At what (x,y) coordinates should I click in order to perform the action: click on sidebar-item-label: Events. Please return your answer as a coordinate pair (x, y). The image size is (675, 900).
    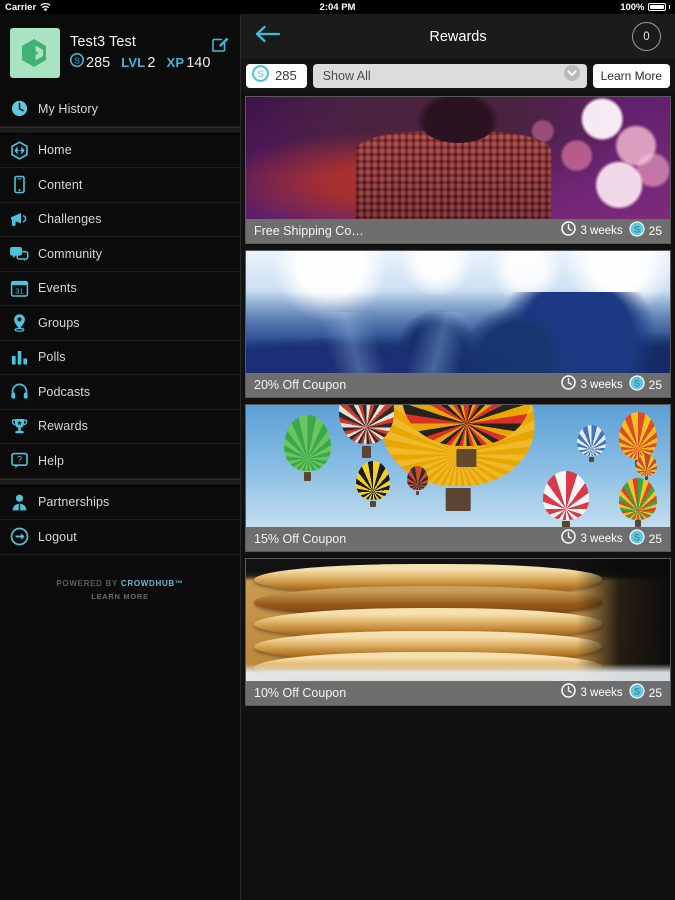
    Looking at the image, I should click on (57, 288).